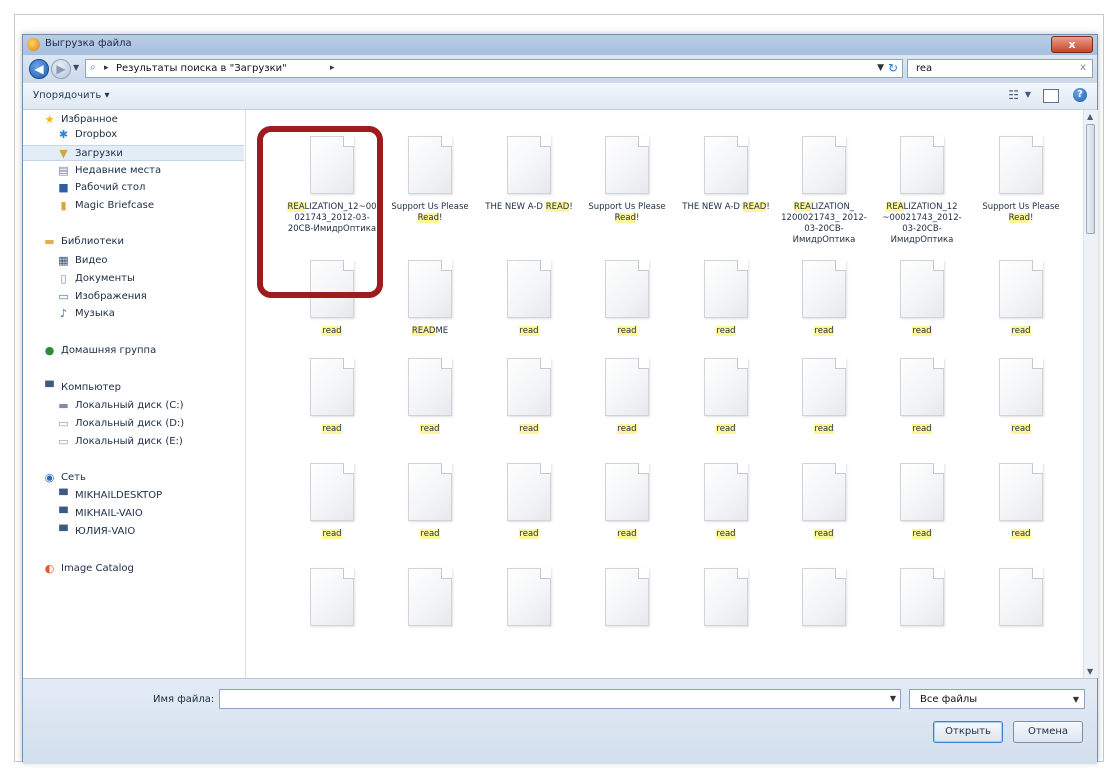 Image resolution: width=1116 pixels, height=769 pixels. Describe the element at coordinates (133, 135) in the screenshot. I see `sidebar-item: ✱ Dropbox` at that location.